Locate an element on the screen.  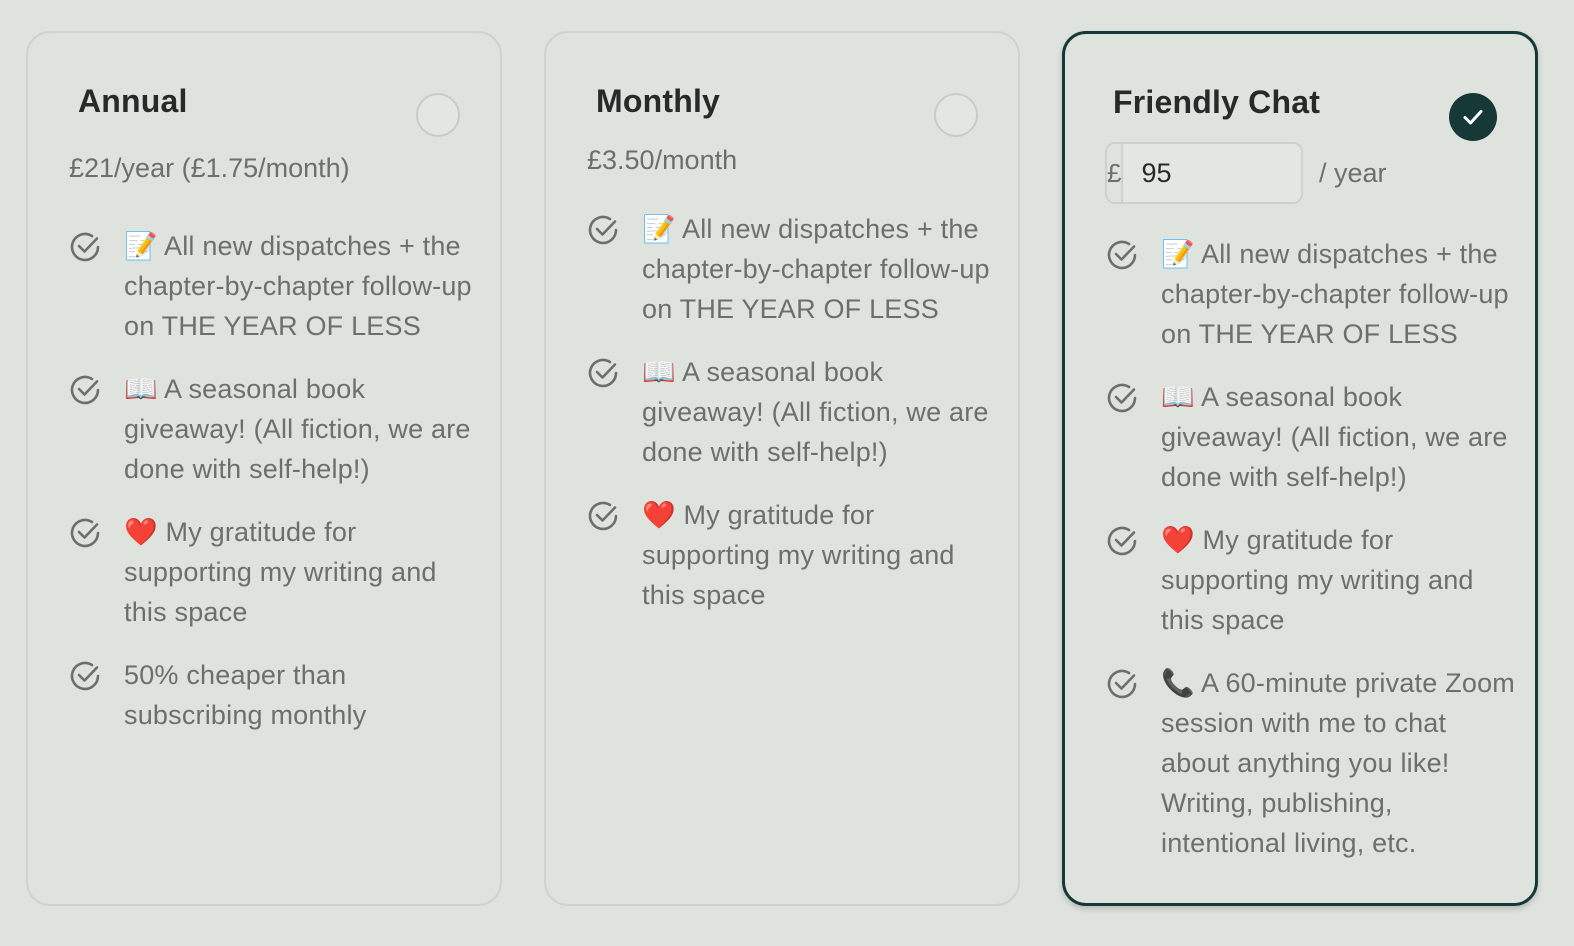
amount-row: £ / year is located at coordinates (1246, 173).